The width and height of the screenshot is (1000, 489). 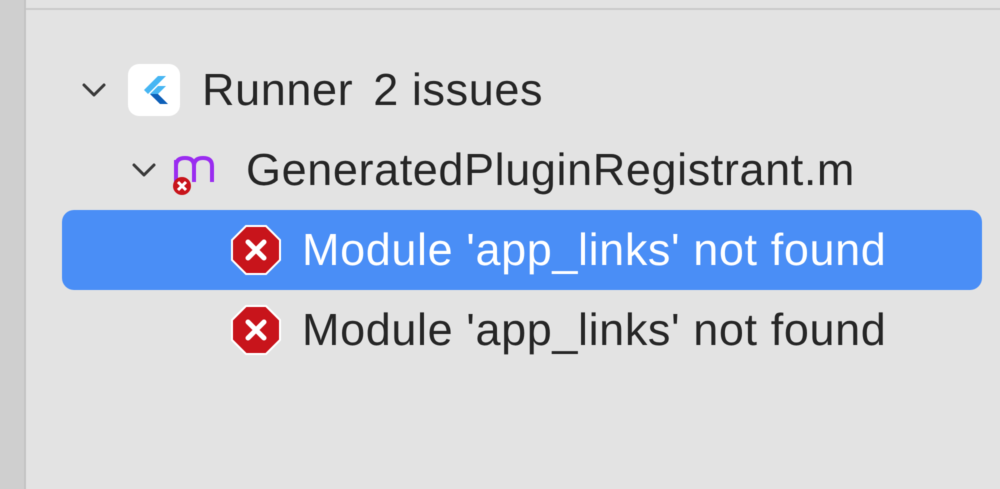 I want to click on file-name: GeneratedPluginRegistrant.m, so click(x=551, y=170).